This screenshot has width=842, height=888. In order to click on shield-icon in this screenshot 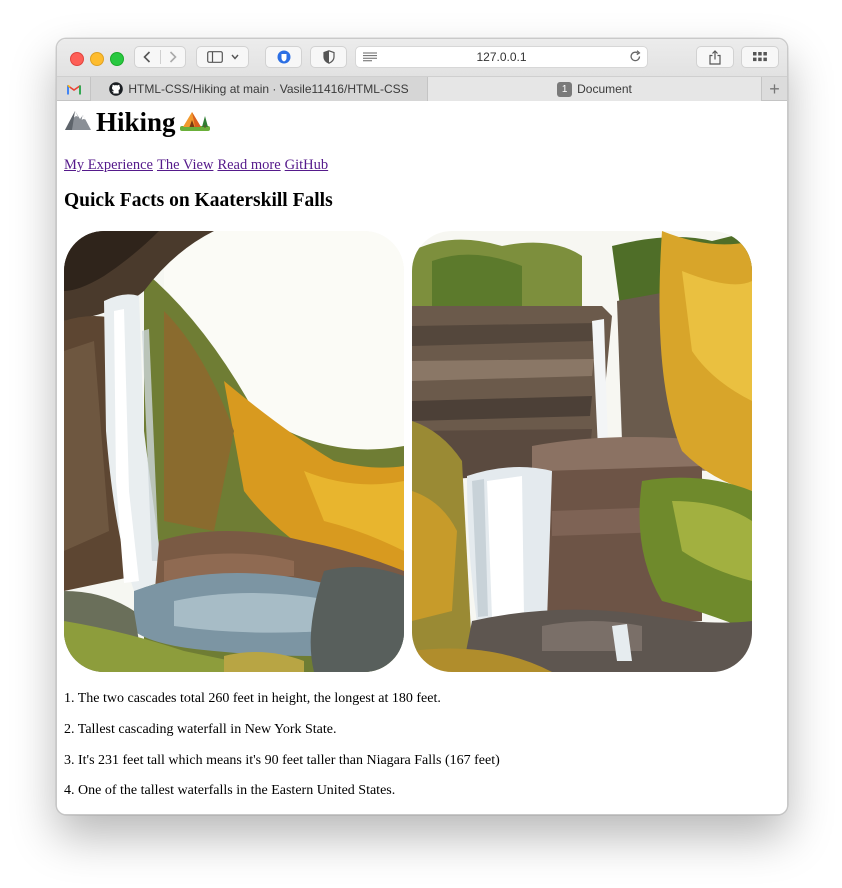, I will do `click(328, 57)`.